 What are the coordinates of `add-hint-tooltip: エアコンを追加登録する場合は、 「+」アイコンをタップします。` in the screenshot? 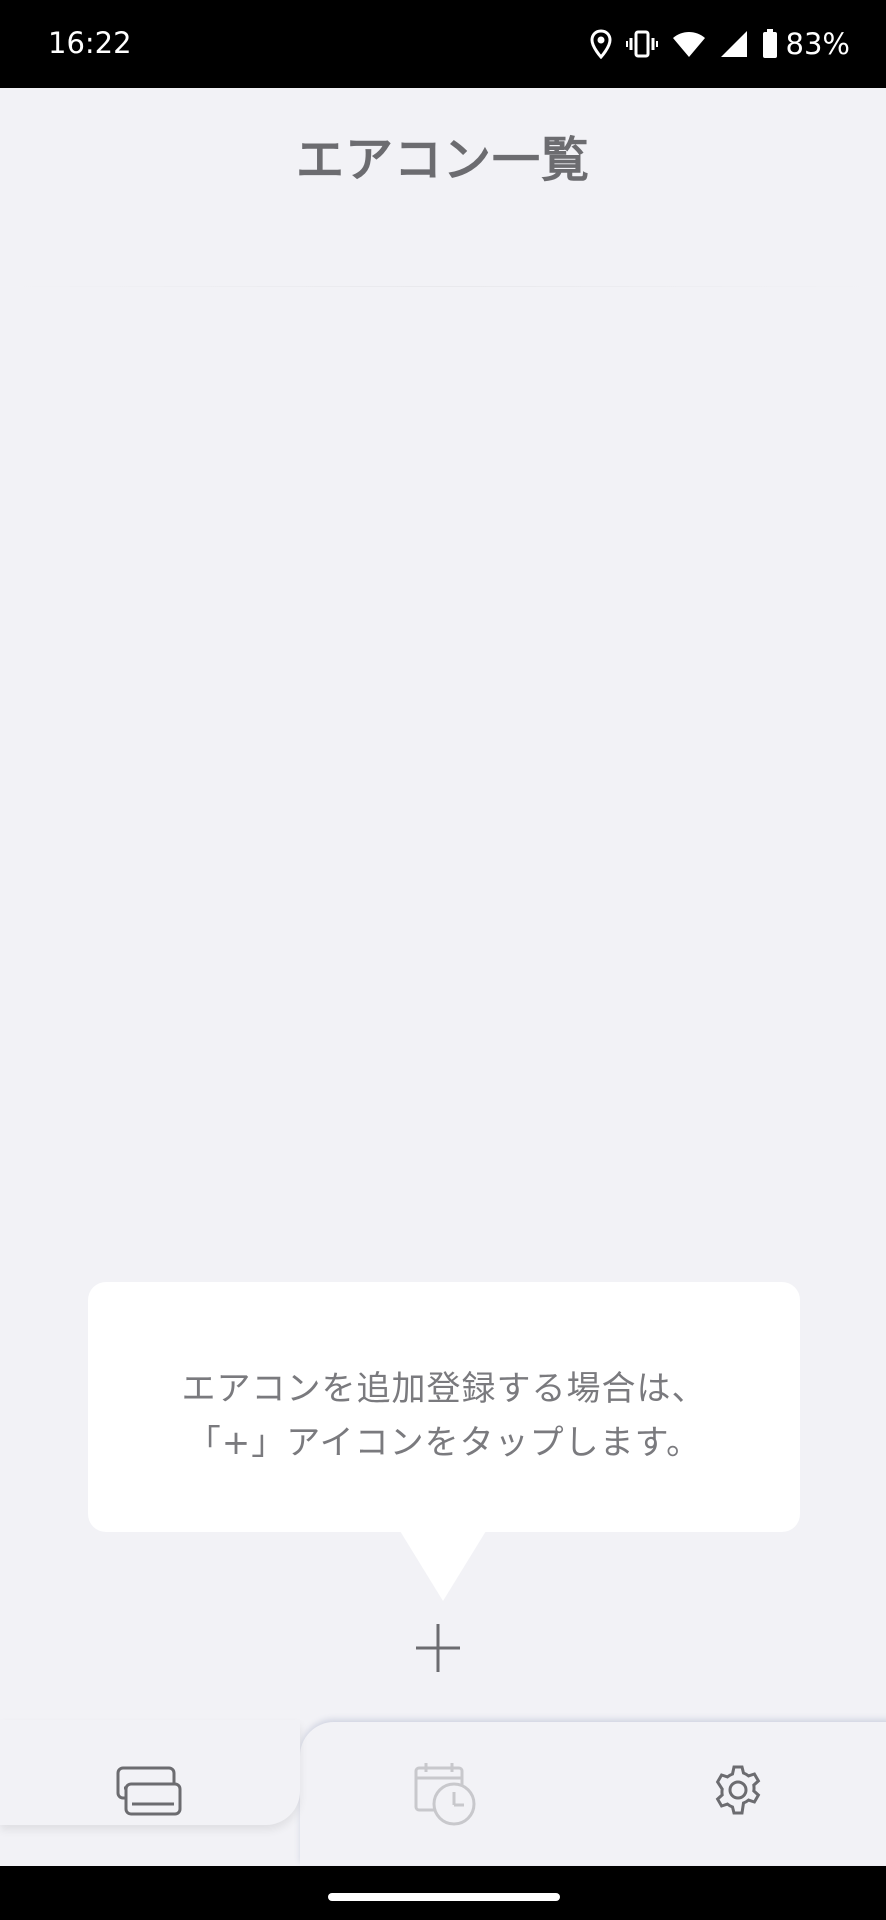 It's located at (444, 1407).